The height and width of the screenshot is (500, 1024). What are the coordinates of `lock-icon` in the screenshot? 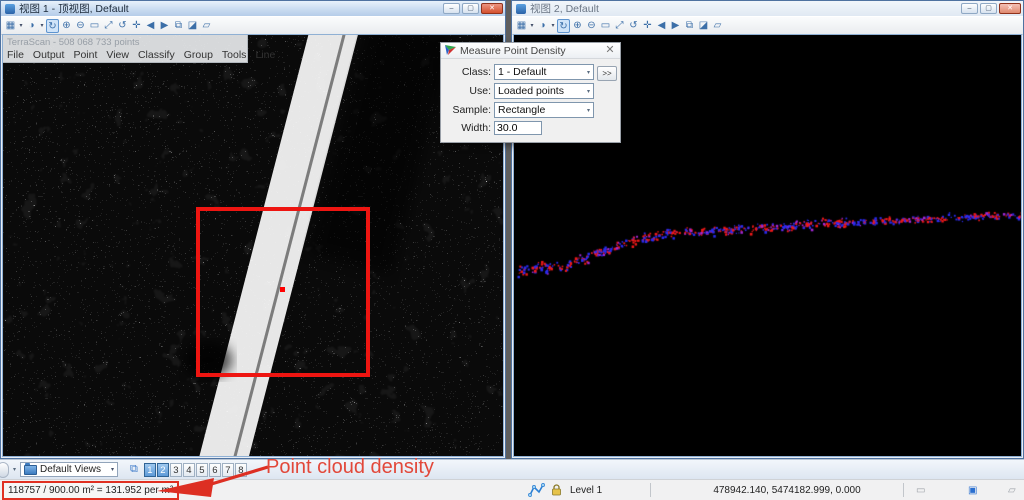 It's located at (556, 490).